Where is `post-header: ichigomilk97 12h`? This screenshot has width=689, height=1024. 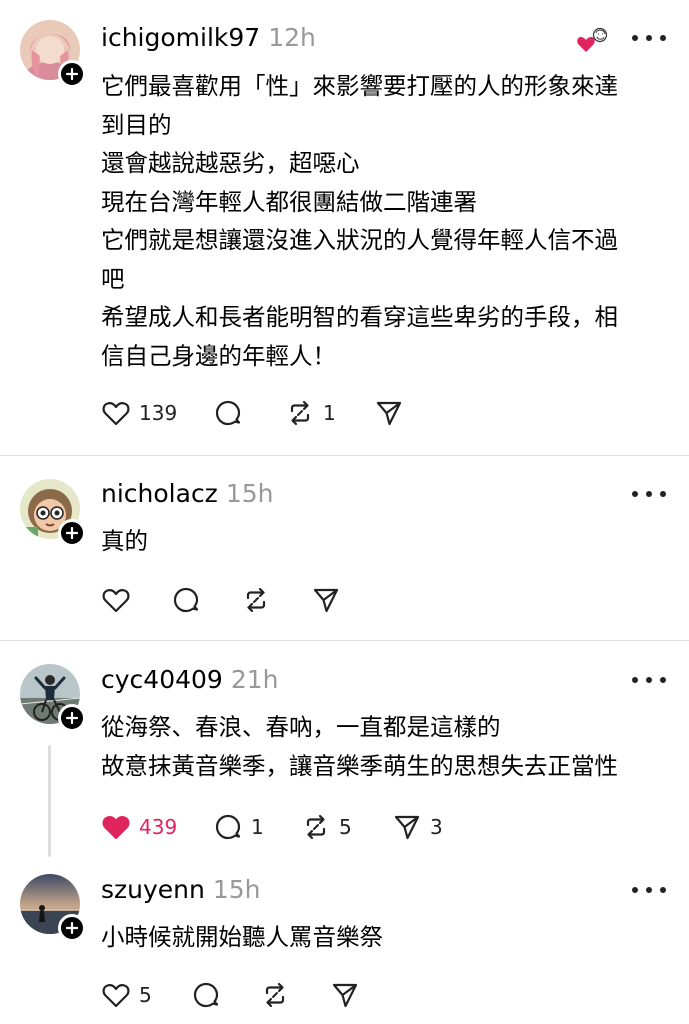
post-header: ichigomilk97 12h is located at coordinates (208, 38).